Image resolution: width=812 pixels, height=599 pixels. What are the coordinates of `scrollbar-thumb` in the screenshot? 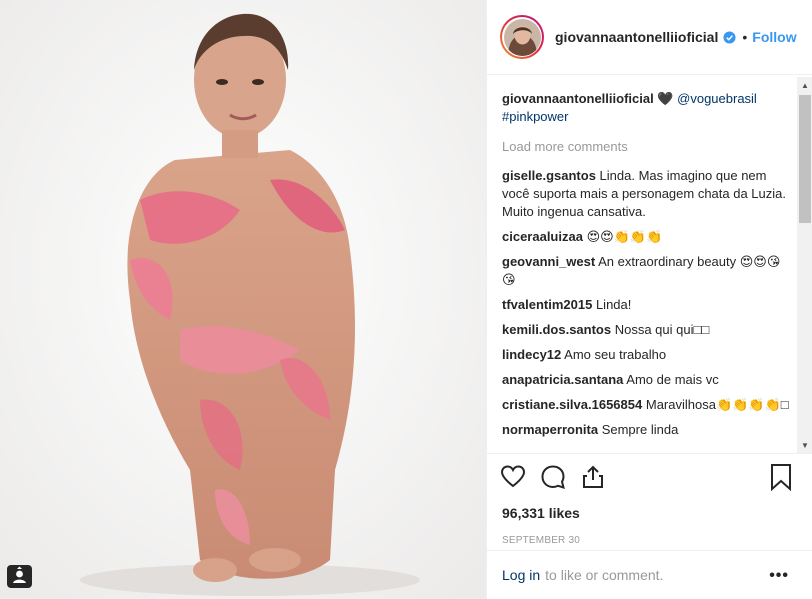 It's located at (805, 159).